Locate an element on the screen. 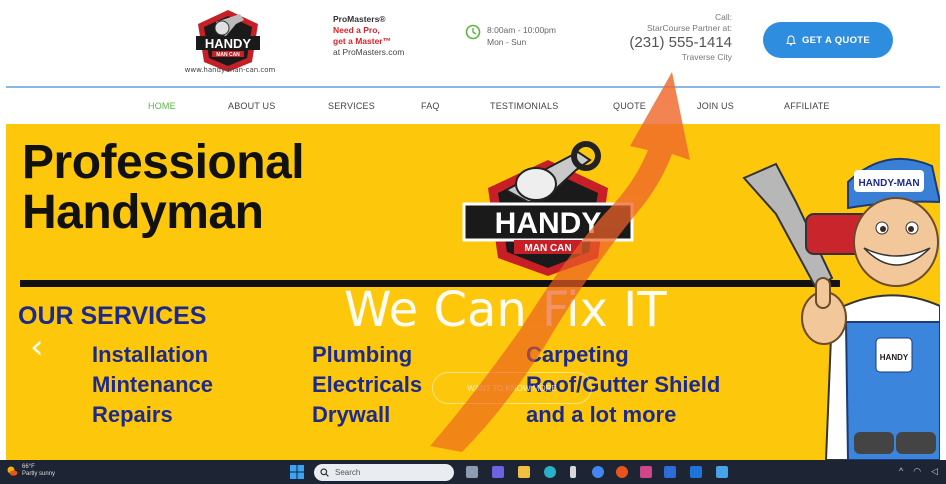 This screenshot has width=946, height=484. nav-home: HOME is located at coordinates (162, 106).